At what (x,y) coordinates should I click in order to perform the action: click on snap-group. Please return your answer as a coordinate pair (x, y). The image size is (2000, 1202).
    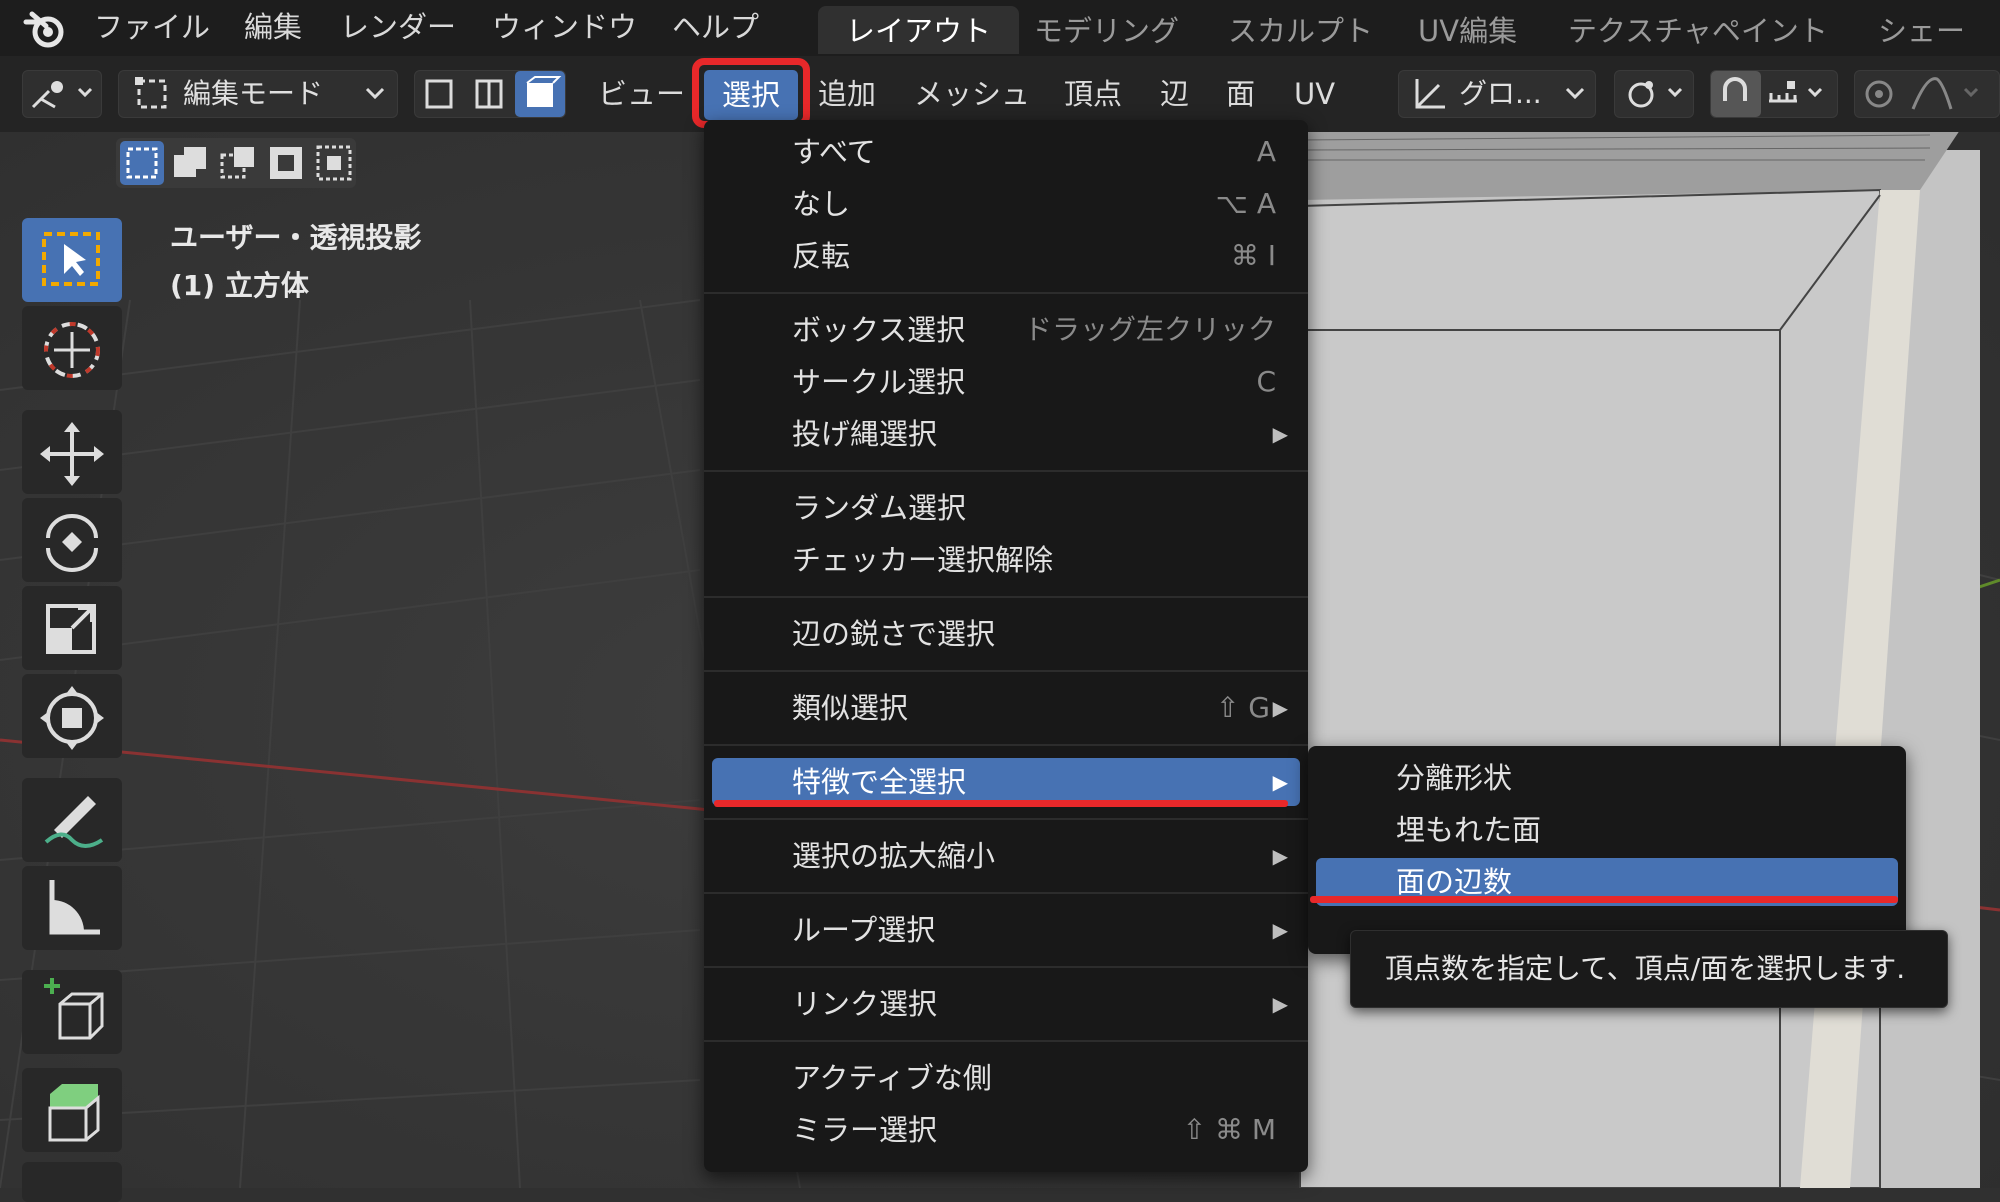
    Looking at the image, I should click on (1774, 94).